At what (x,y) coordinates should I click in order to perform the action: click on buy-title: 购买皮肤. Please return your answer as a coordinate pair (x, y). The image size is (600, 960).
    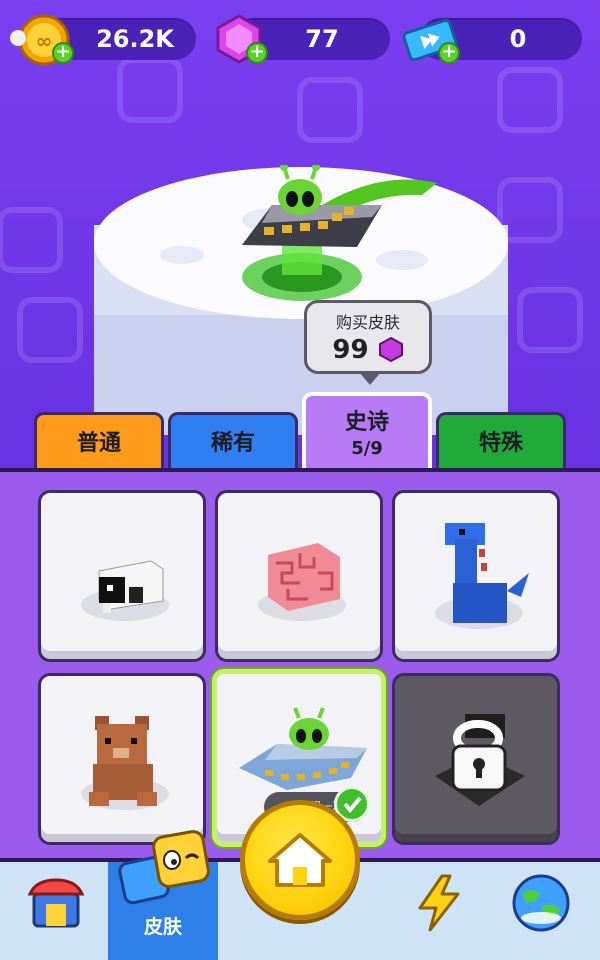
    Looking at the image, I should click on (367, 322).